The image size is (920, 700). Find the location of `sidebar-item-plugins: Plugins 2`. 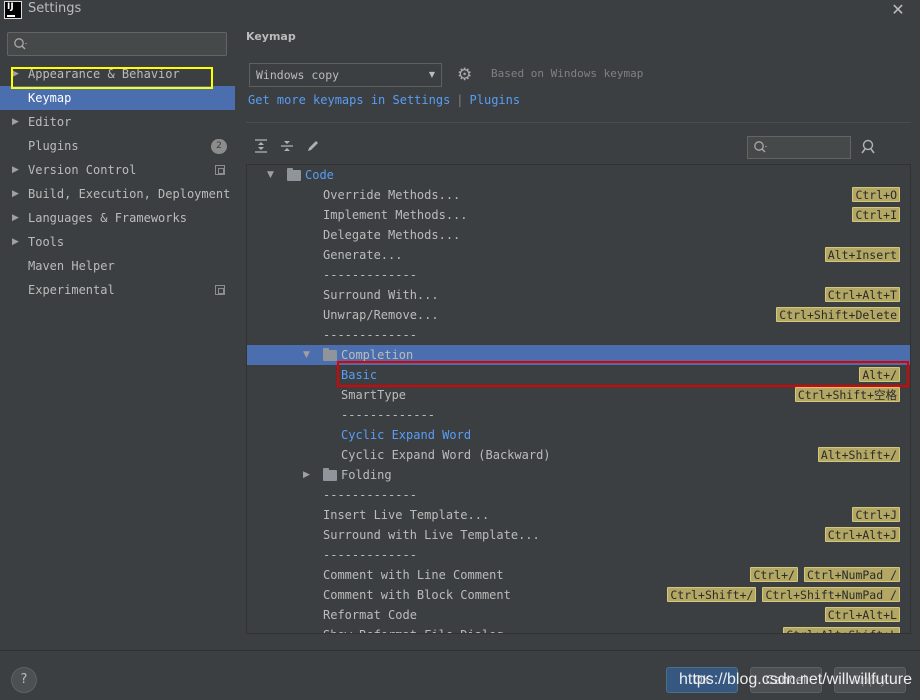

sidebar-item-plugins: Plugins 2 is located at coordinates (117, 146).